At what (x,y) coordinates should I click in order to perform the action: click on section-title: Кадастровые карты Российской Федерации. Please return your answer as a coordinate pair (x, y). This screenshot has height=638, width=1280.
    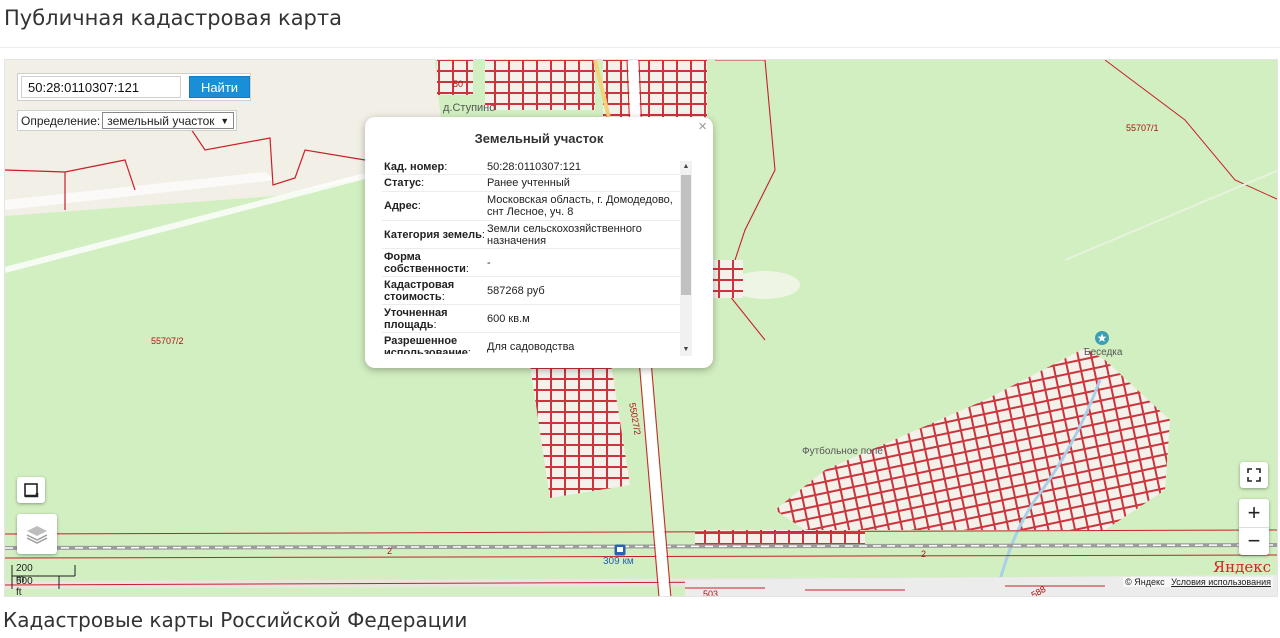
    Looking at the image, I should click on (235, 620).